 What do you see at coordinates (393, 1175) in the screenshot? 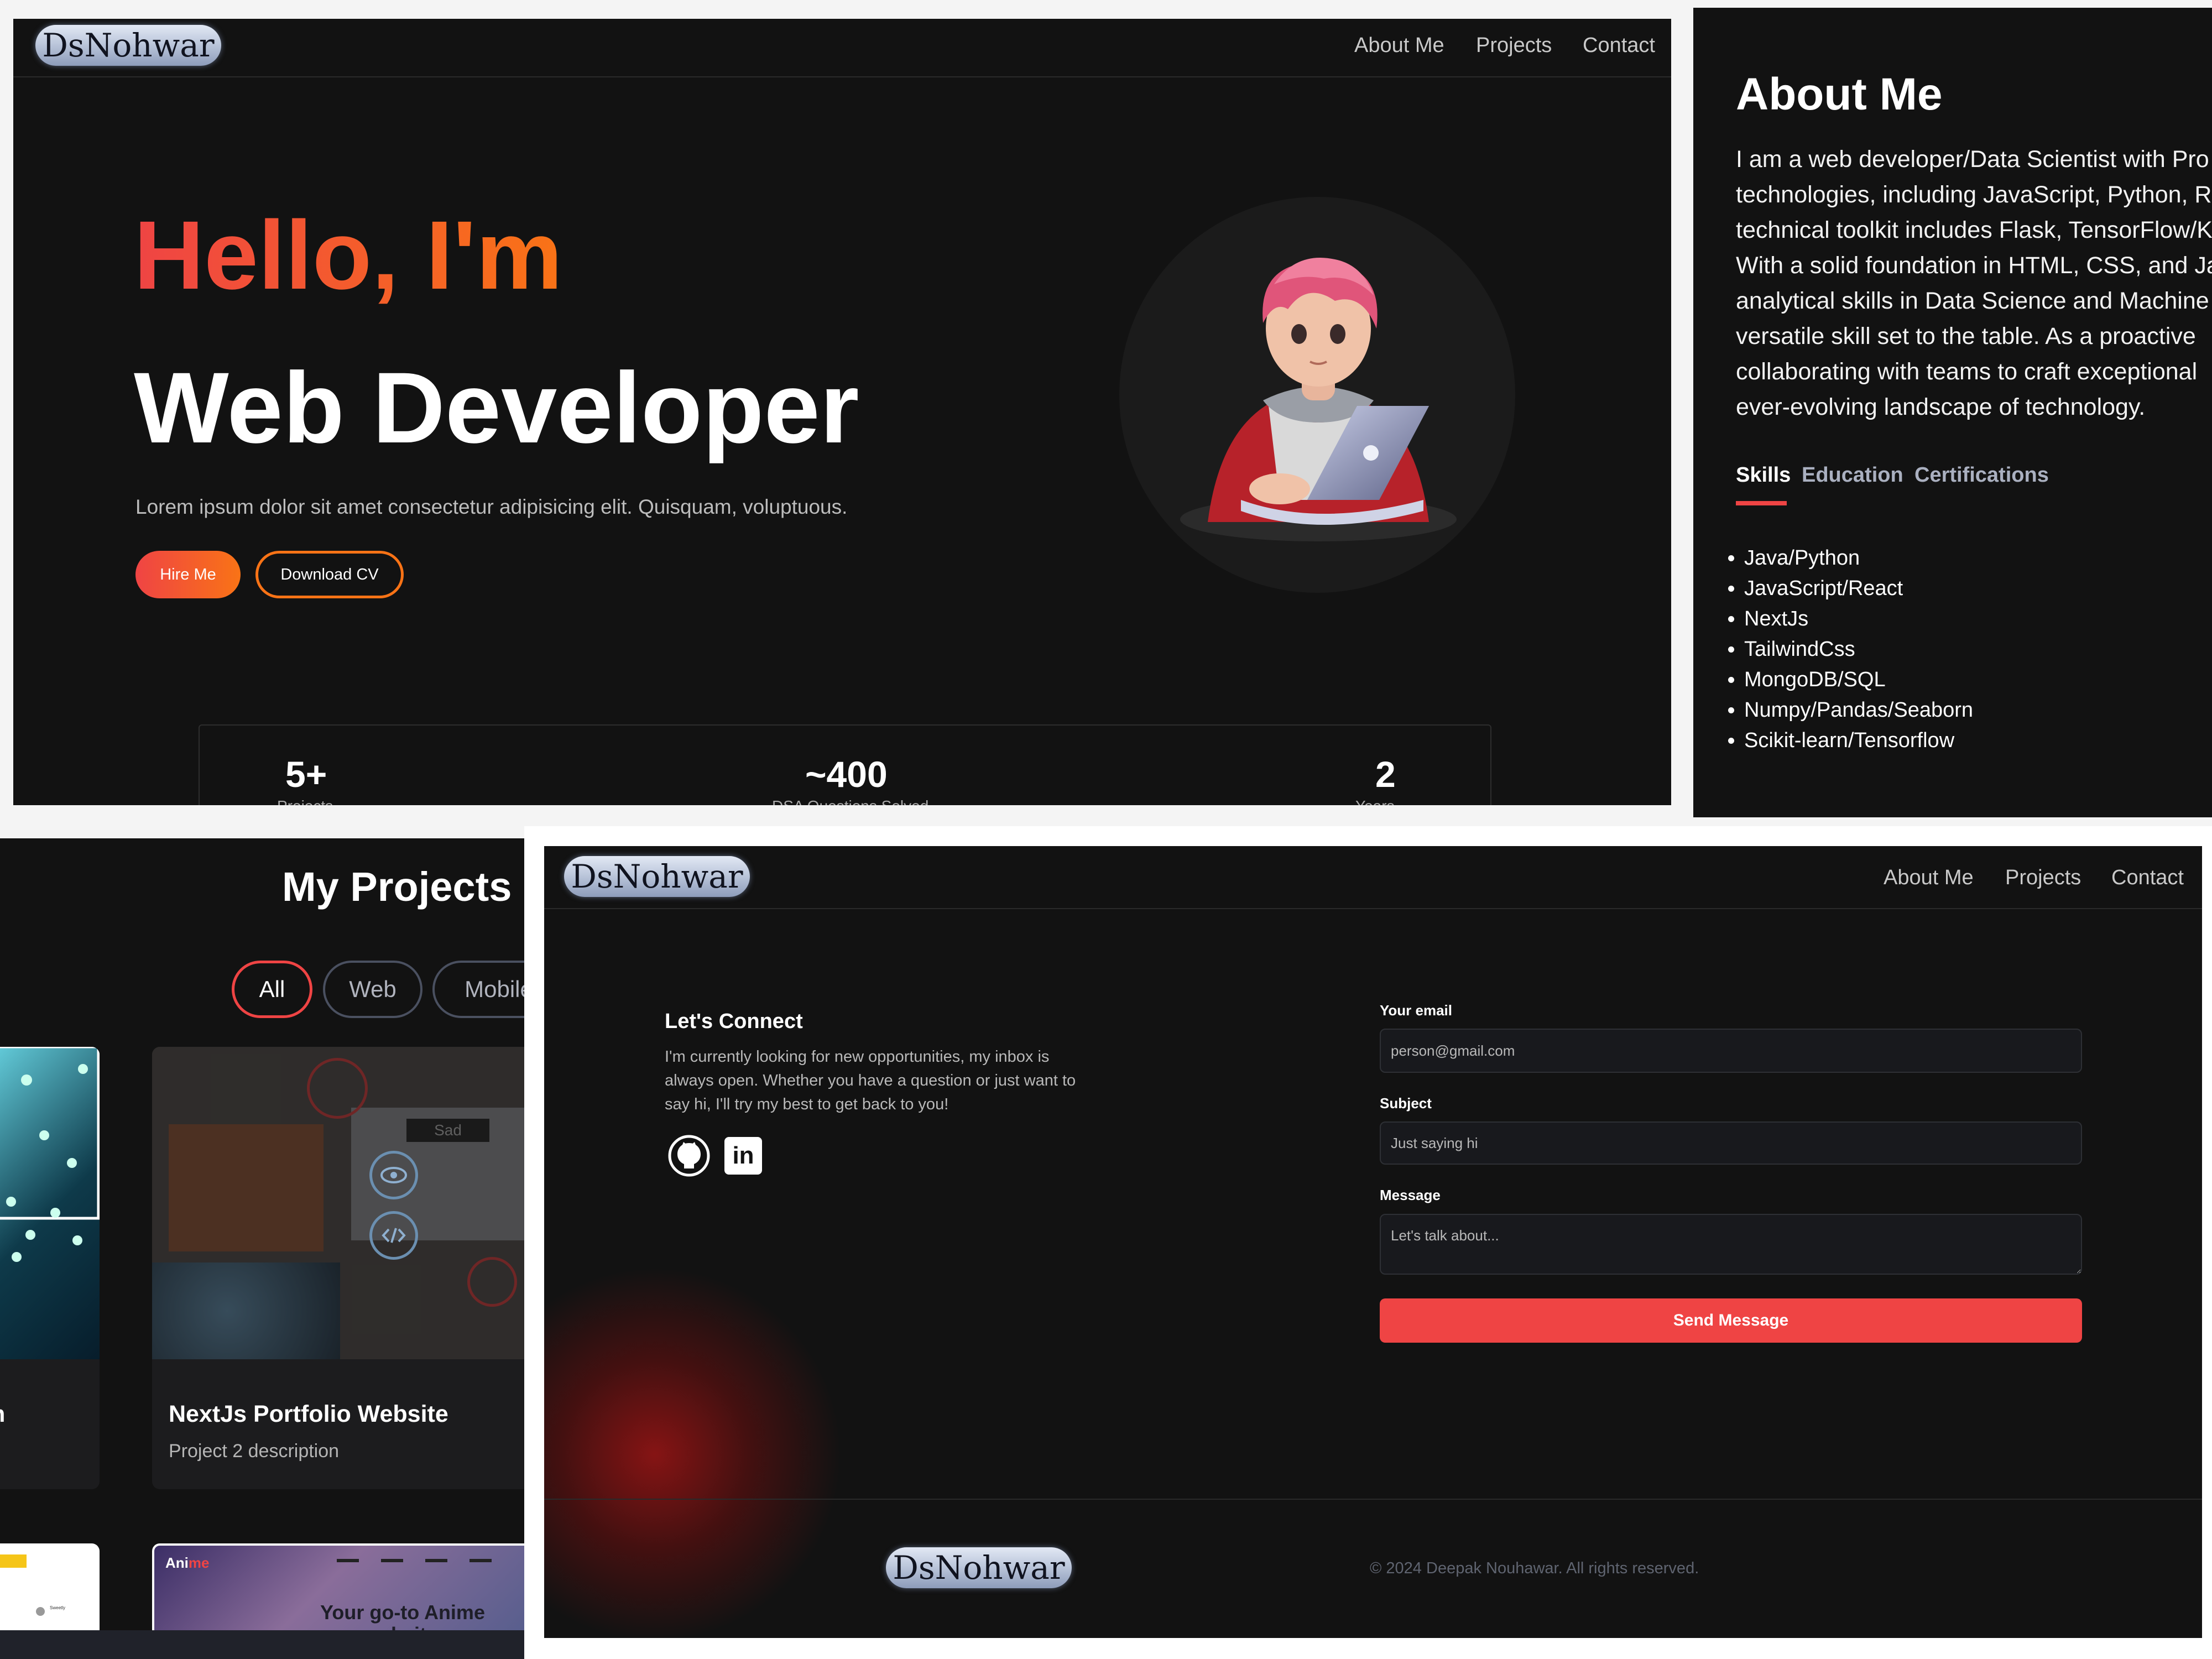
I see `view-project-icon` at bounding box center [393, 1175].